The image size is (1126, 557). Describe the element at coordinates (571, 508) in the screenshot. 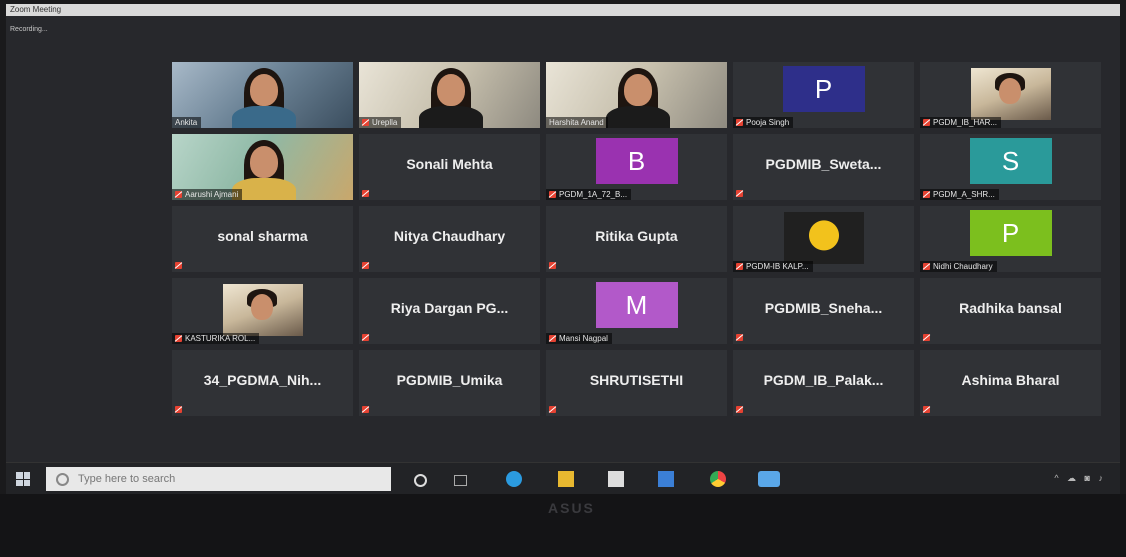

I see `laptop-brand-logo: ASUS` at that location.